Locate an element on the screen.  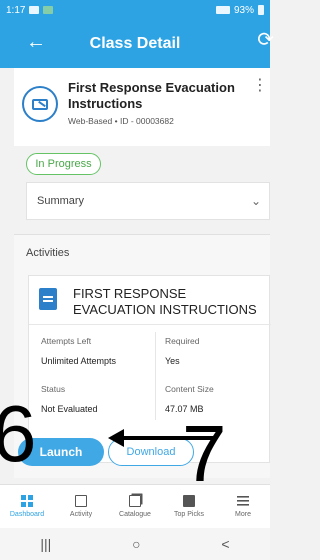
nav-activity: Activity is located at coordinates (81, 506).